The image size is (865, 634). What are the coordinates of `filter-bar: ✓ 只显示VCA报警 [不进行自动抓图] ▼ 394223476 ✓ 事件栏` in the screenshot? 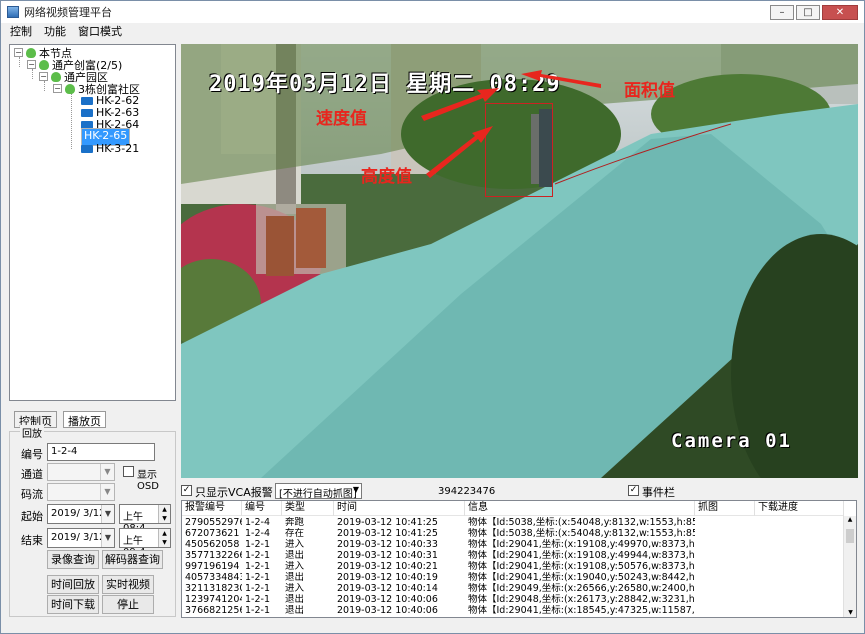 It's located at (519, 491).